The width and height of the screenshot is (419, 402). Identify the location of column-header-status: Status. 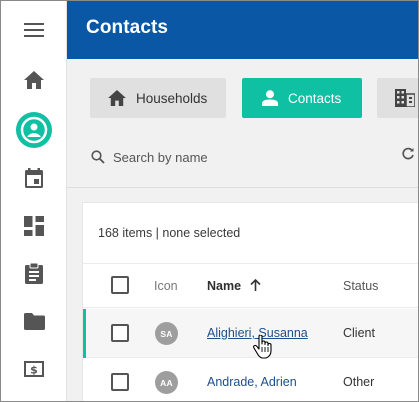
(360, 286).